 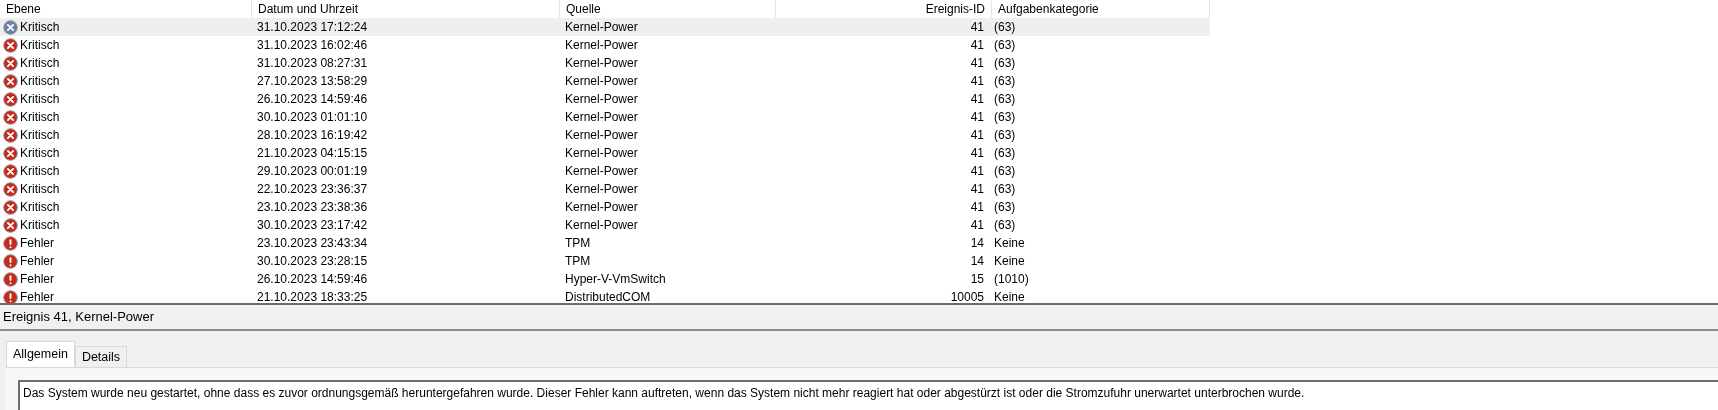 I want to click on event-row: Kritisch 22.10.2023 23:36:37 Kernel-Power 41 (63), so click(x=605, y=189).